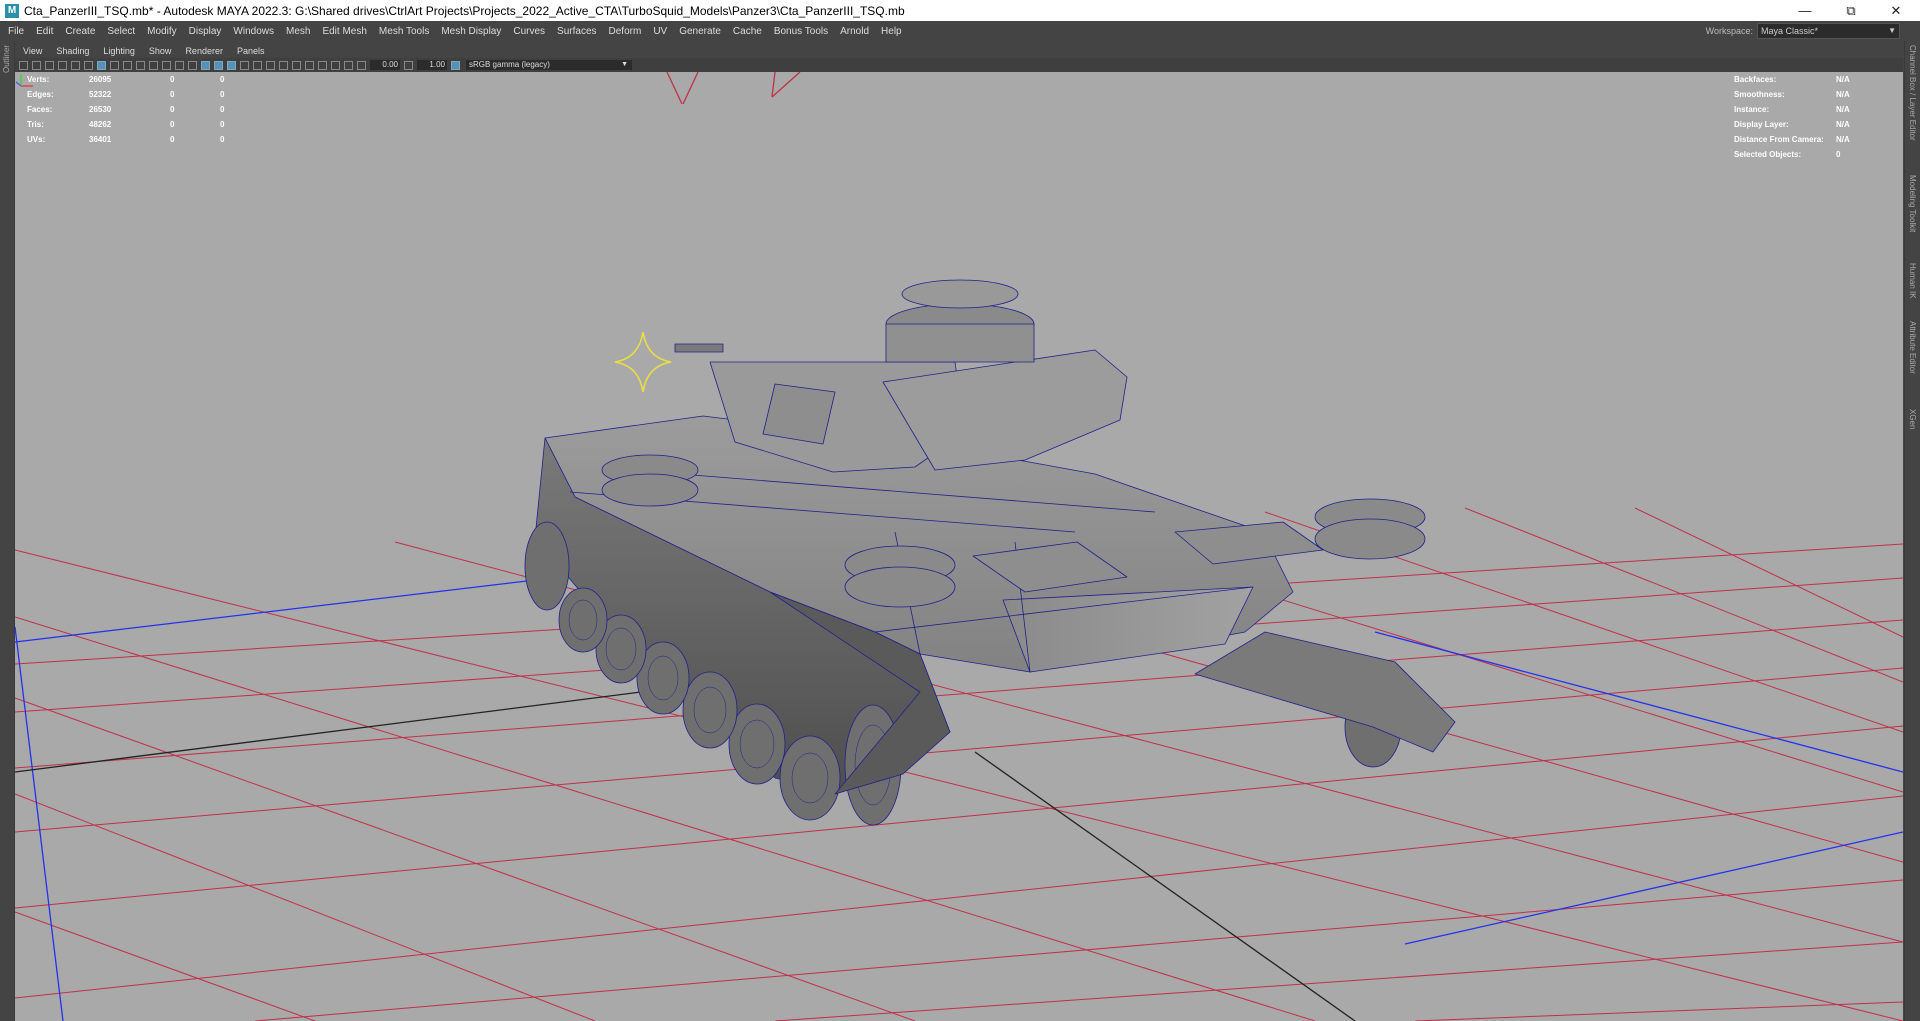  Describe the element at coordinates (23, 65) in the screenshot. I see `select-camera-icon` at that location.